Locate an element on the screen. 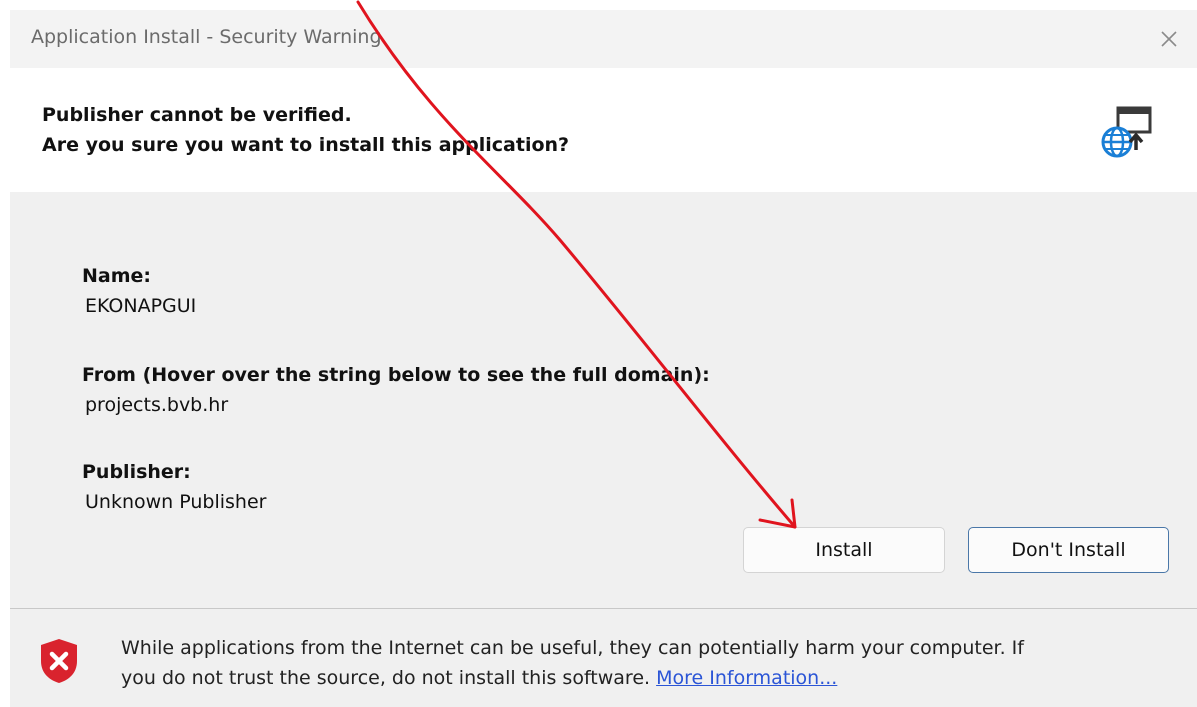 This screenshot has width=1197, height=707. close-icon is located at coordinates (1169, 39).